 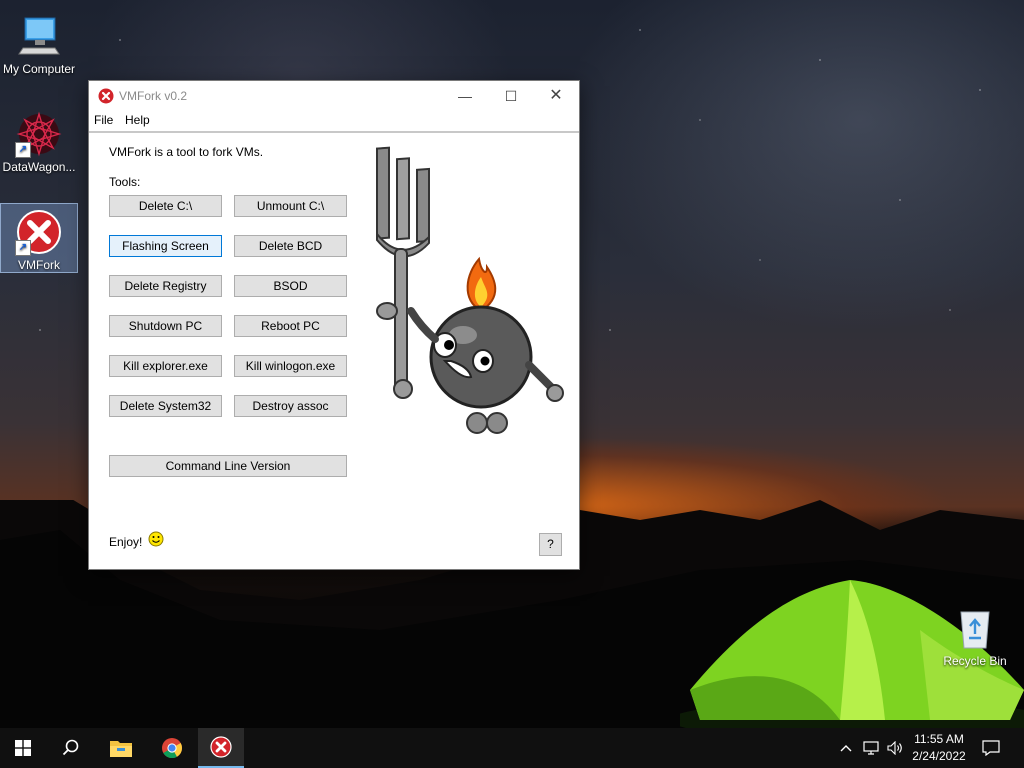 I want to click on notification-icon, so click(x=991, y=748).